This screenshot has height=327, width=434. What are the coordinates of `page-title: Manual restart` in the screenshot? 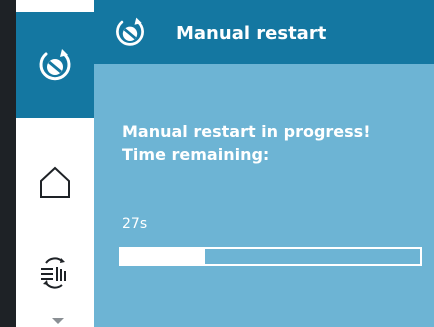 It's located at (251, 33).